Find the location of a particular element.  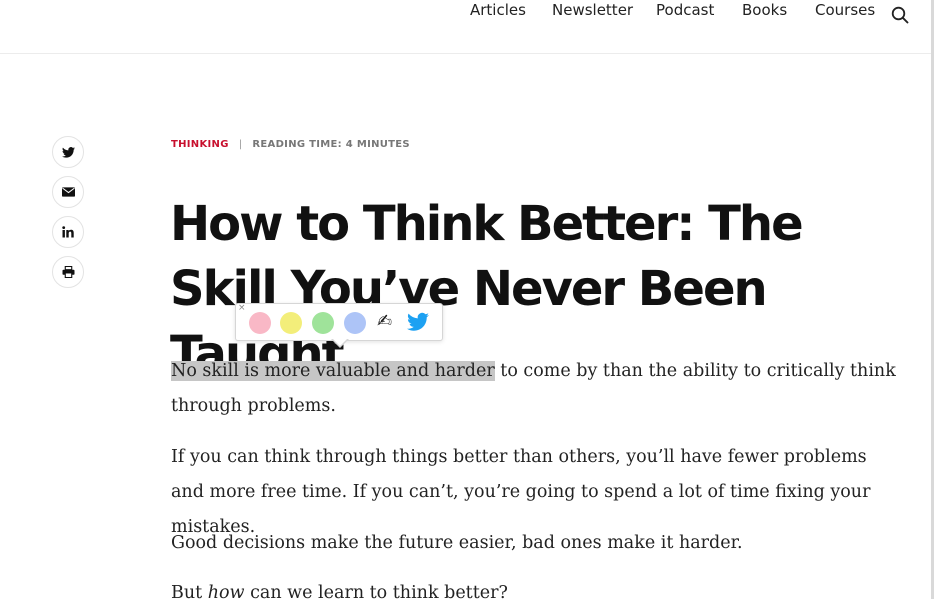

category-link: THINKING is located at coordinates (200, 144).